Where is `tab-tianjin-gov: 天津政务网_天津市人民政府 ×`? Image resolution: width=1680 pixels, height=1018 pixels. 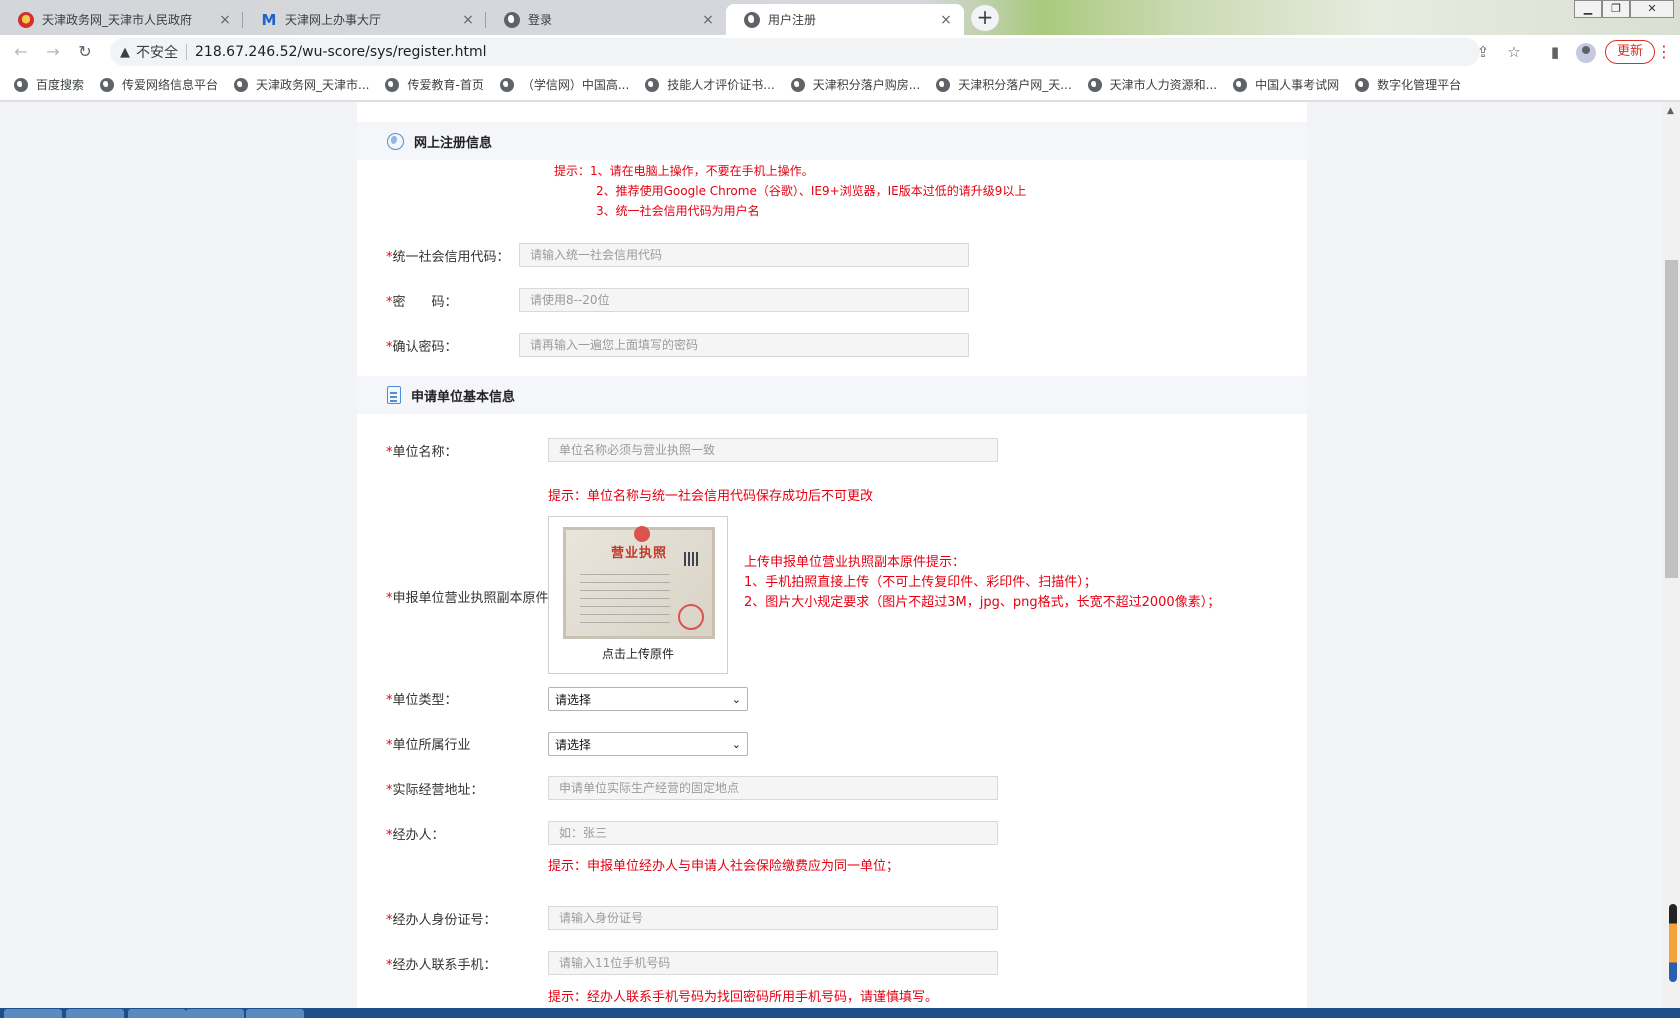
tab-tianjin-gov: 天津政务网_天津市人民政府 × is located at coordinates (121, 19).